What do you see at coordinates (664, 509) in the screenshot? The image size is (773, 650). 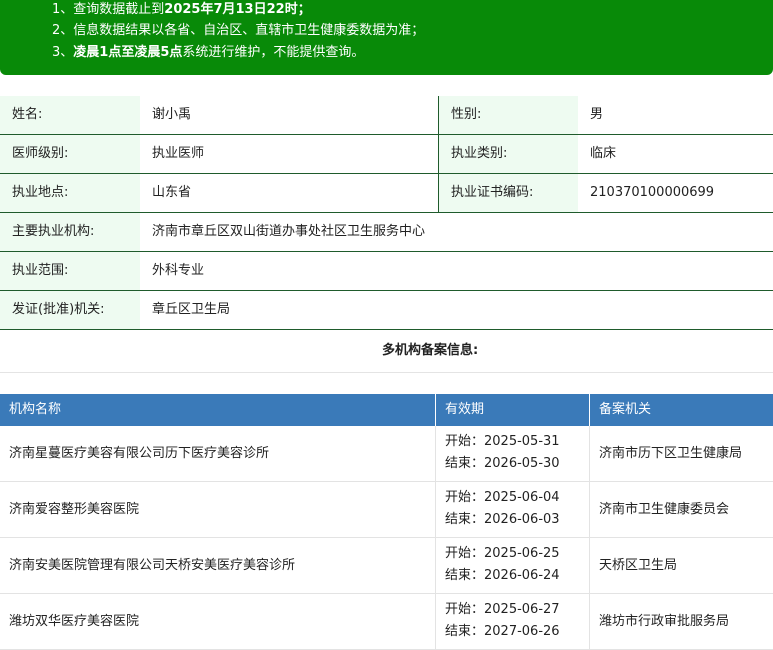 I see `row-filing-authority: 济南市卫生健康委员会` at bounding box center [664, 509].